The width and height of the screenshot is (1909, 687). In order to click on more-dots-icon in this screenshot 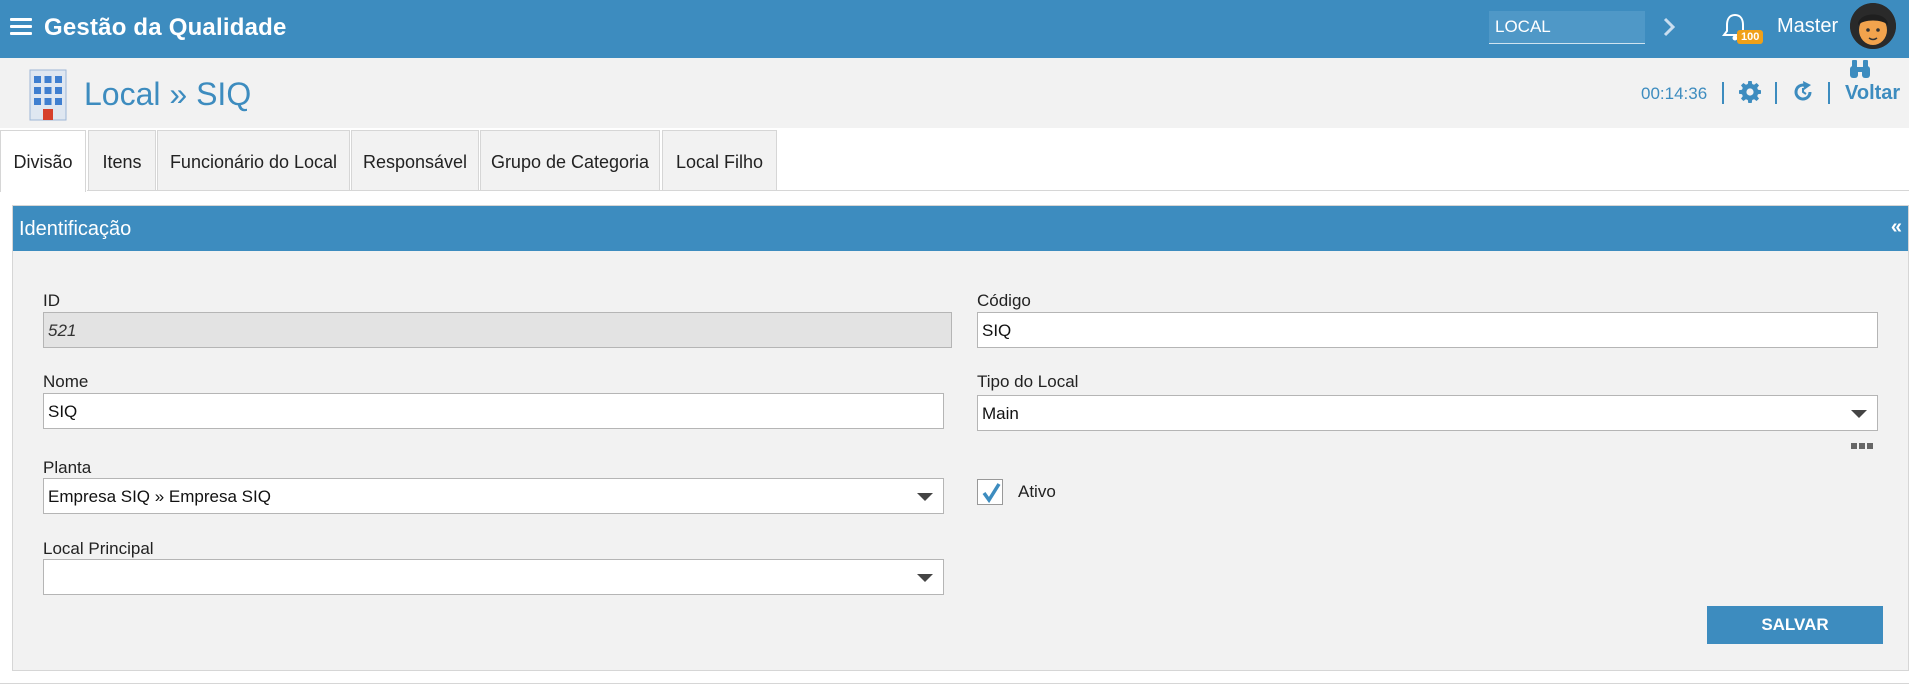, I will do `click(1863, 442)`.